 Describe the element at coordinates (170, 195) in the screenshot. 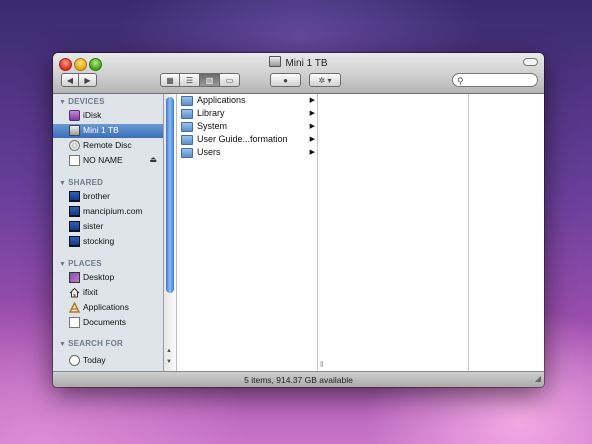

I see `sidebar-scroll-thumb` at that location.